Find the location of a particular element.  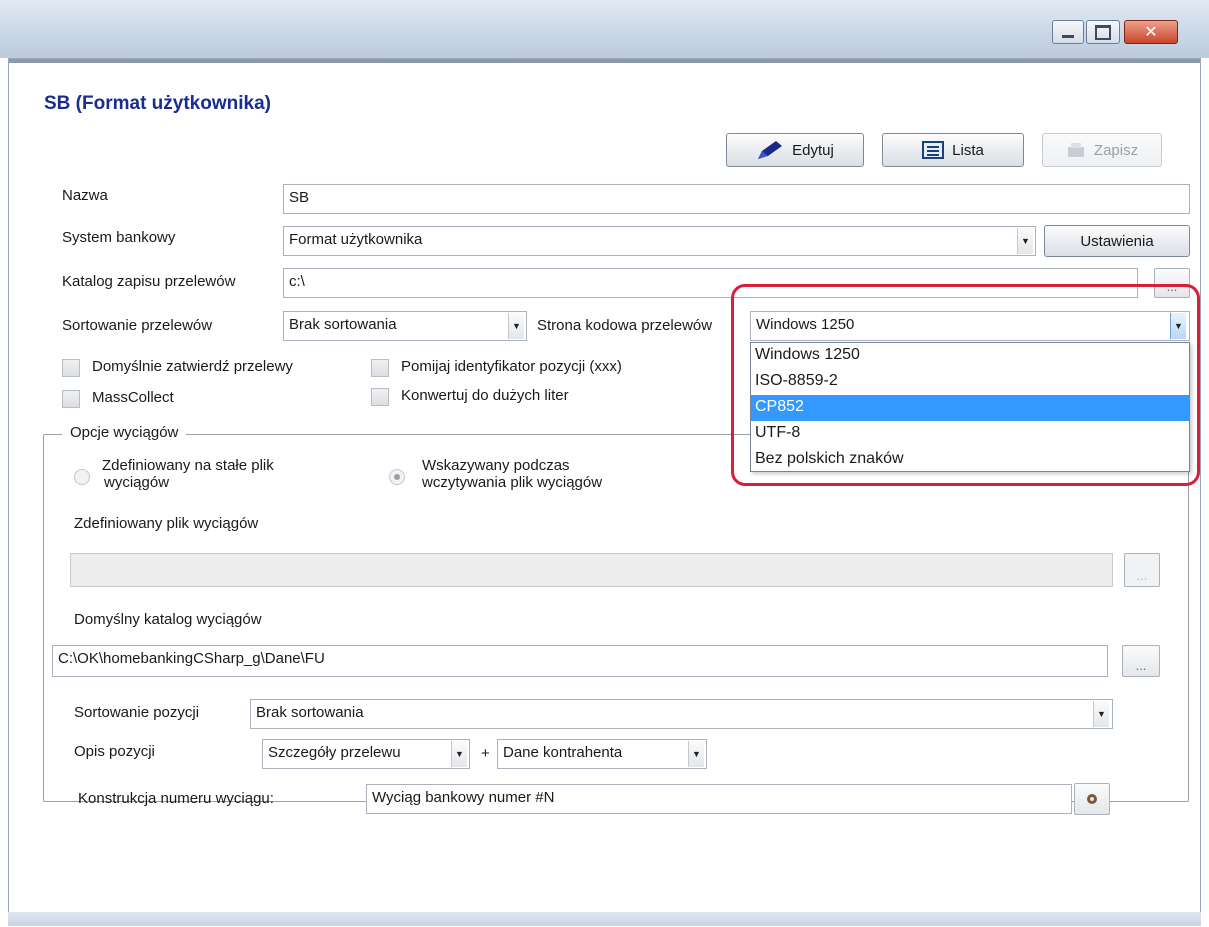

minimize-button is located at coordinates (1068, 32).